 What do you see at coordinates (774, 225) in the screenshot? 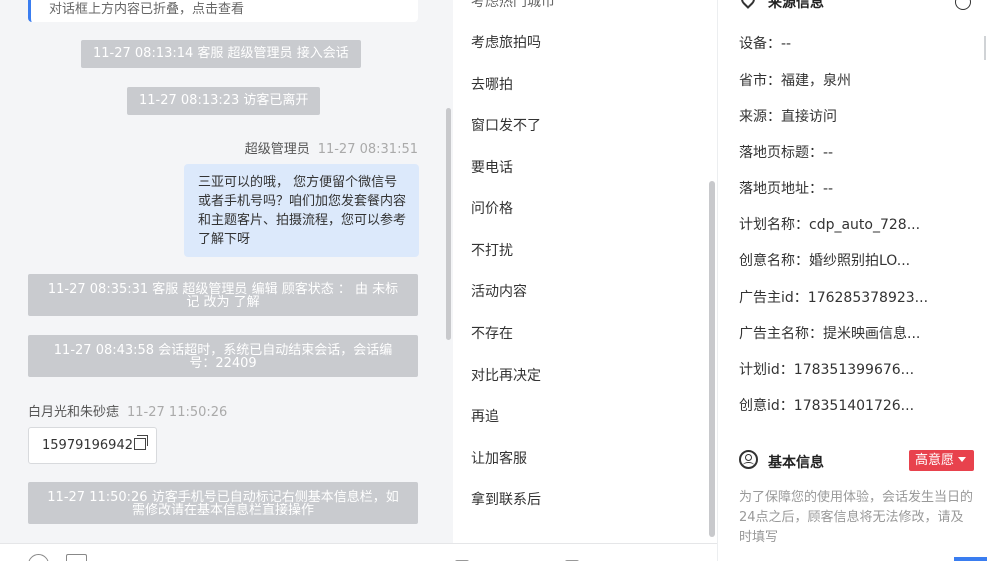
I see `row-label: 计划名称：` at bounding box center [774, 225].